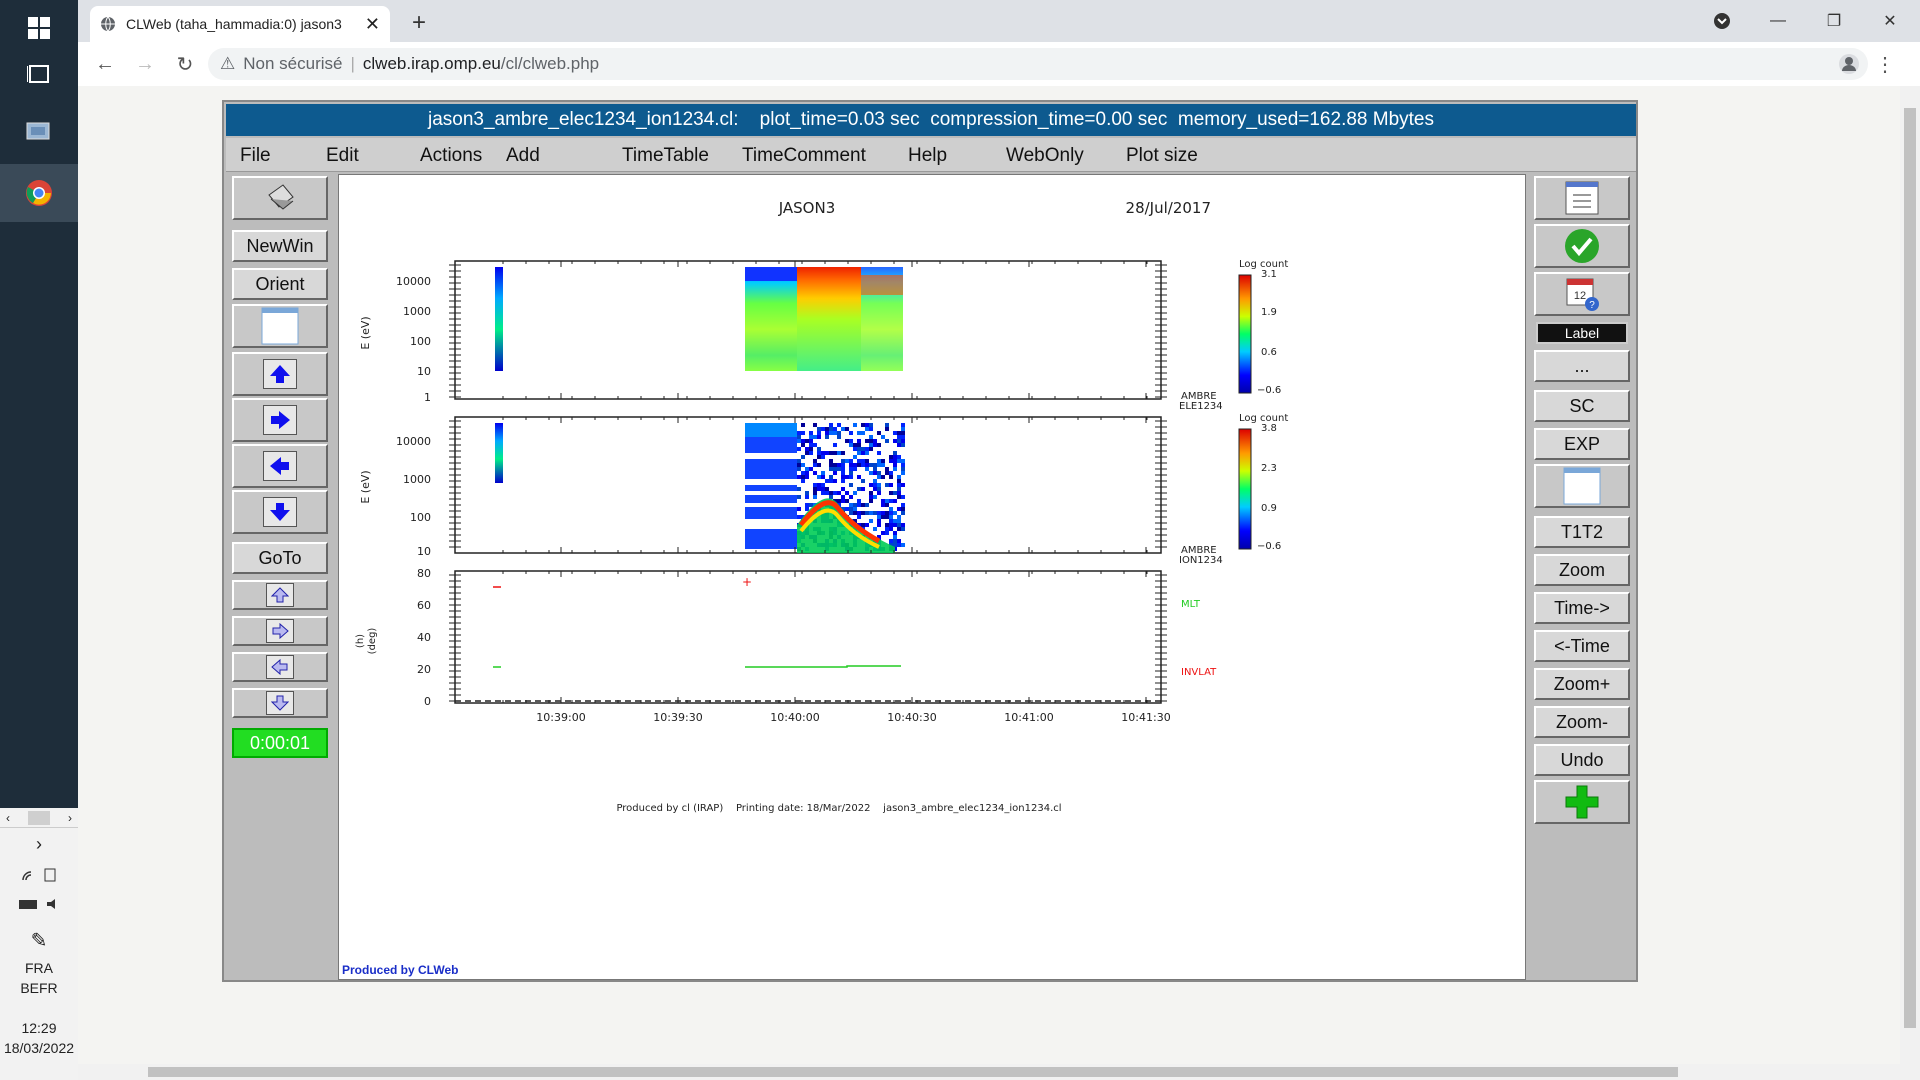  I want to click on calendar-help-icon: 12?, so click(1582, 294).